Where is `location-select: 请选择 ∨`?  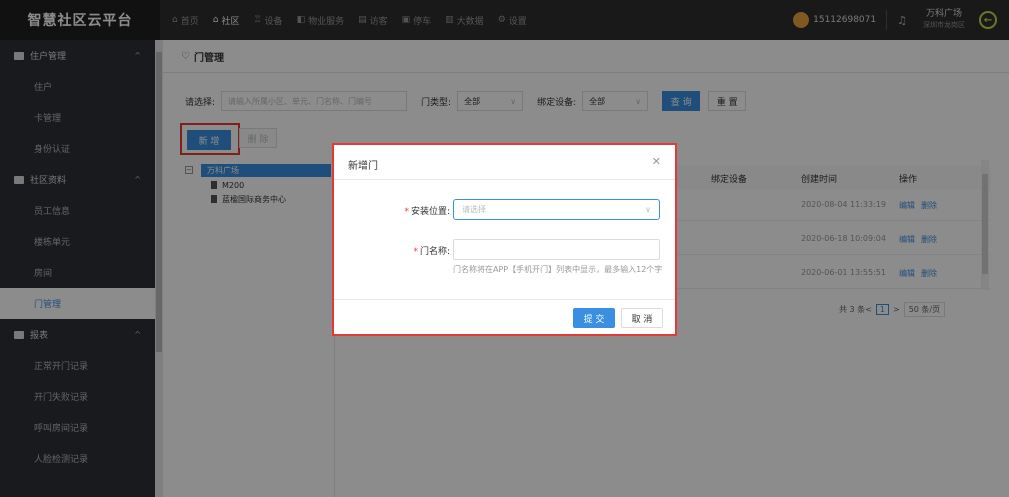
location-select: 请选择 ∨ is located at coordinates (556, 209).